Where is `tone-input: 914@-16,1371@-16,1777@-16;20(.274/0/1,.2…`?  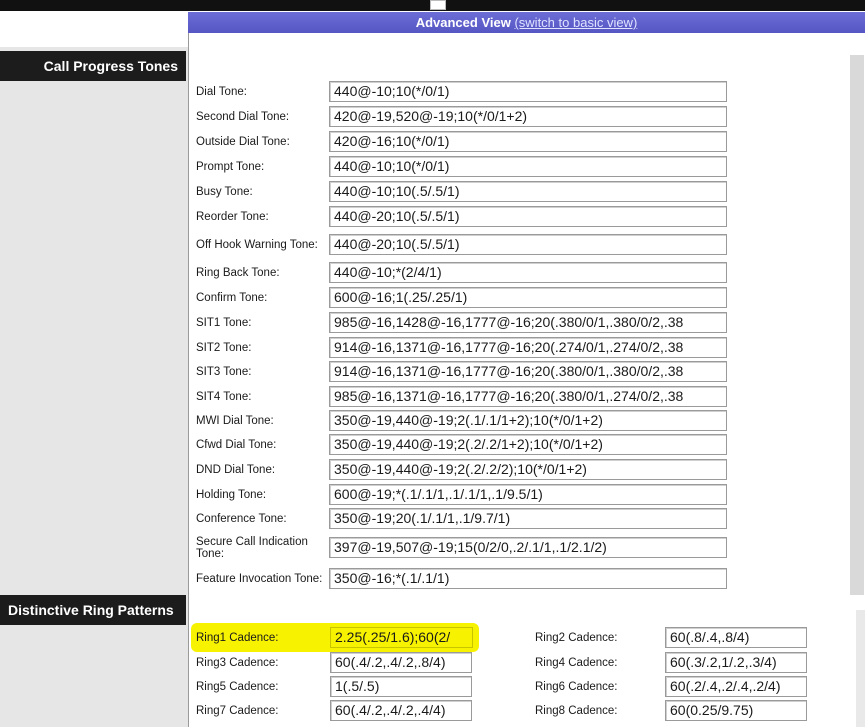
tone-input: 914@-16,1371@-16,1777@-16;20(.274/0/1,.2… is located at coordinates (528, 347).